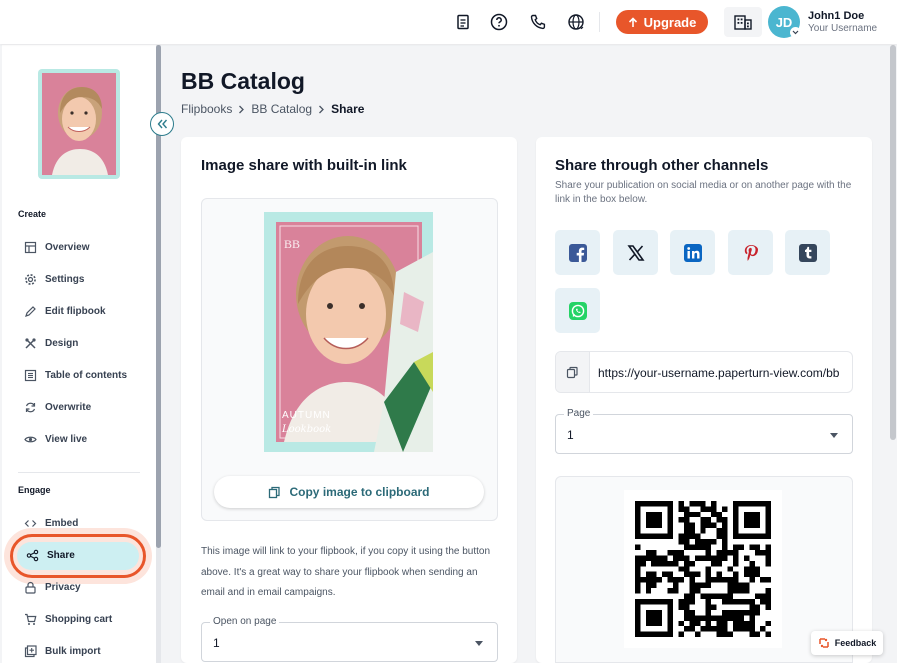 The width and height of the screenshot is (897, 663). I want to click on upgrade-button: Upgrade, so click(662, 22).